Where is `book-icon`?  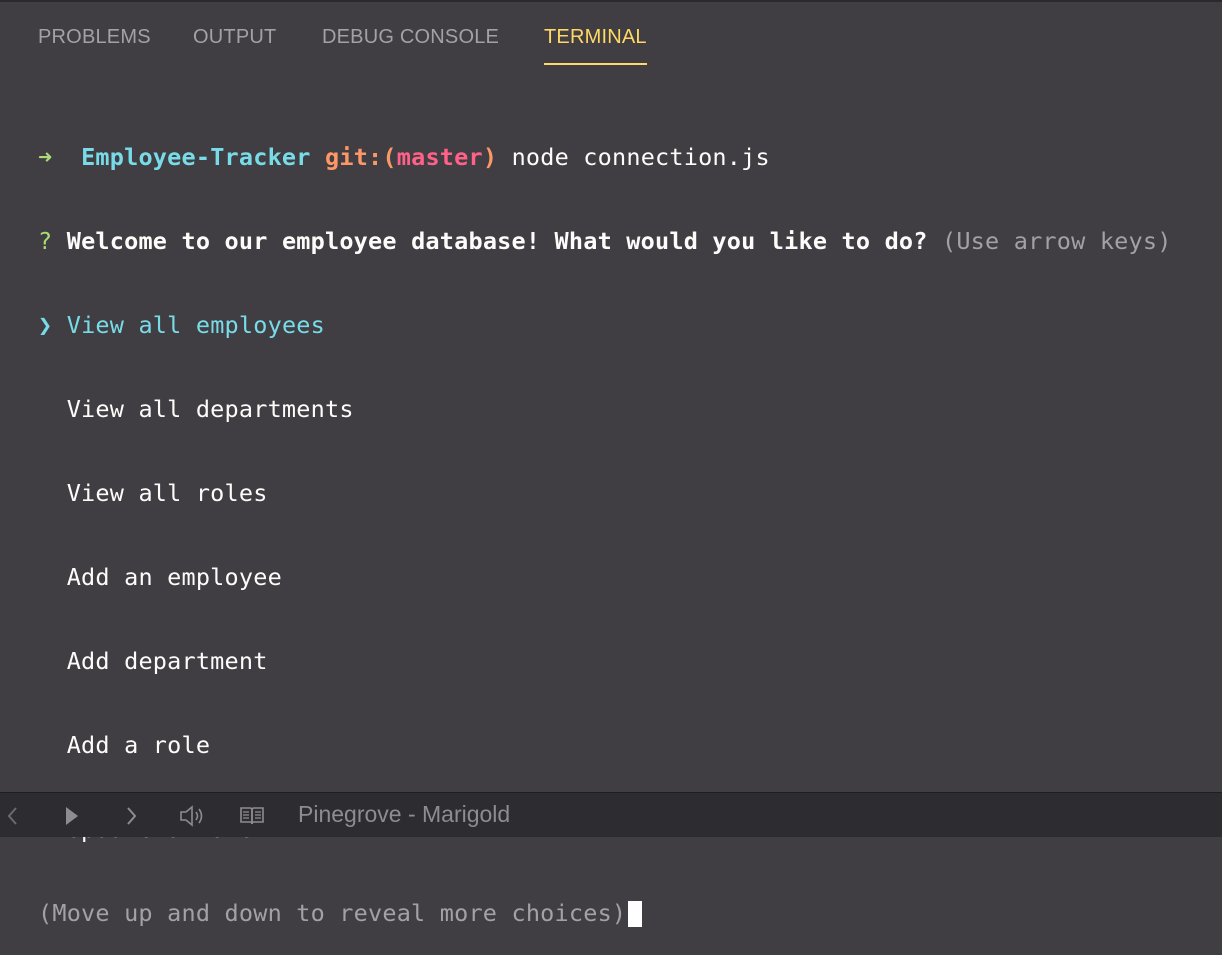
book-icon is located at coordinates (252, 816).